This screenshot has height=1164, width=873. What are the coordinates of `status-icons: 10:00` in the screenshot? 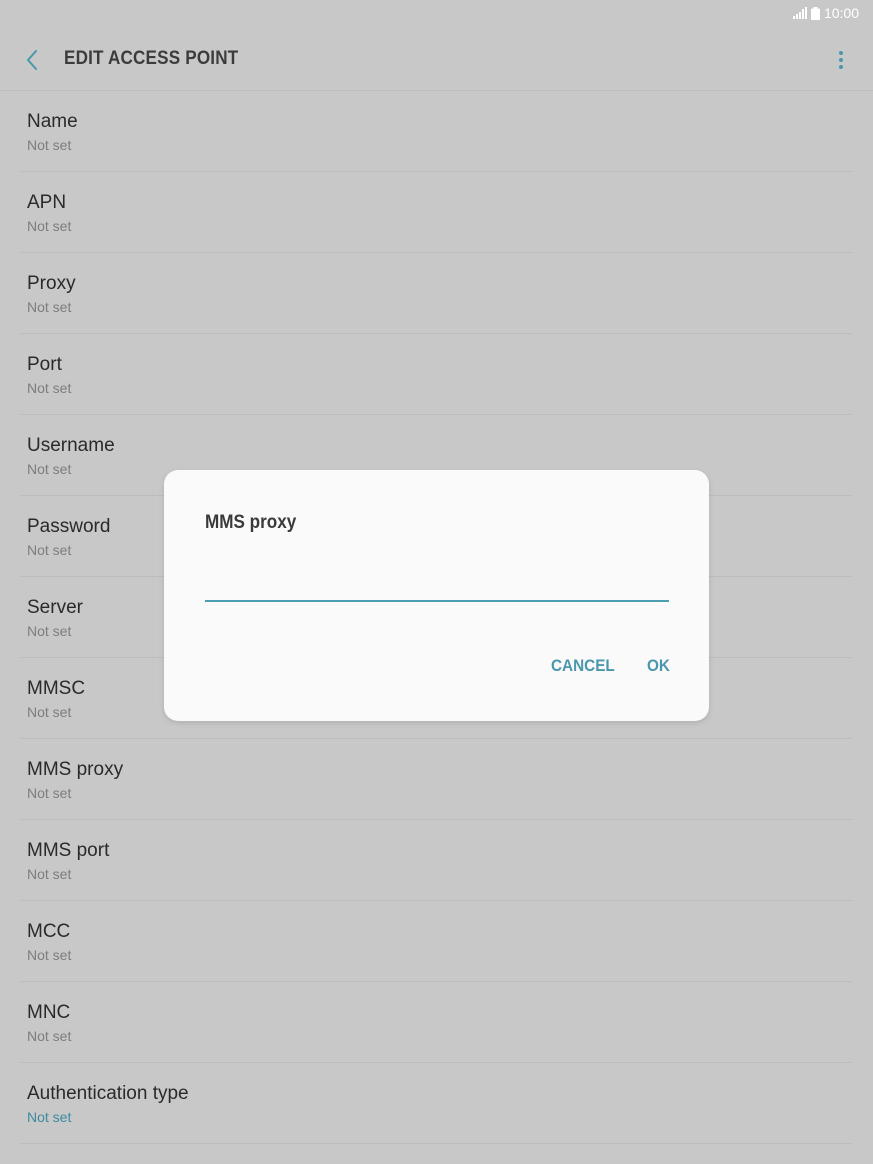 It's located at (825, 13).